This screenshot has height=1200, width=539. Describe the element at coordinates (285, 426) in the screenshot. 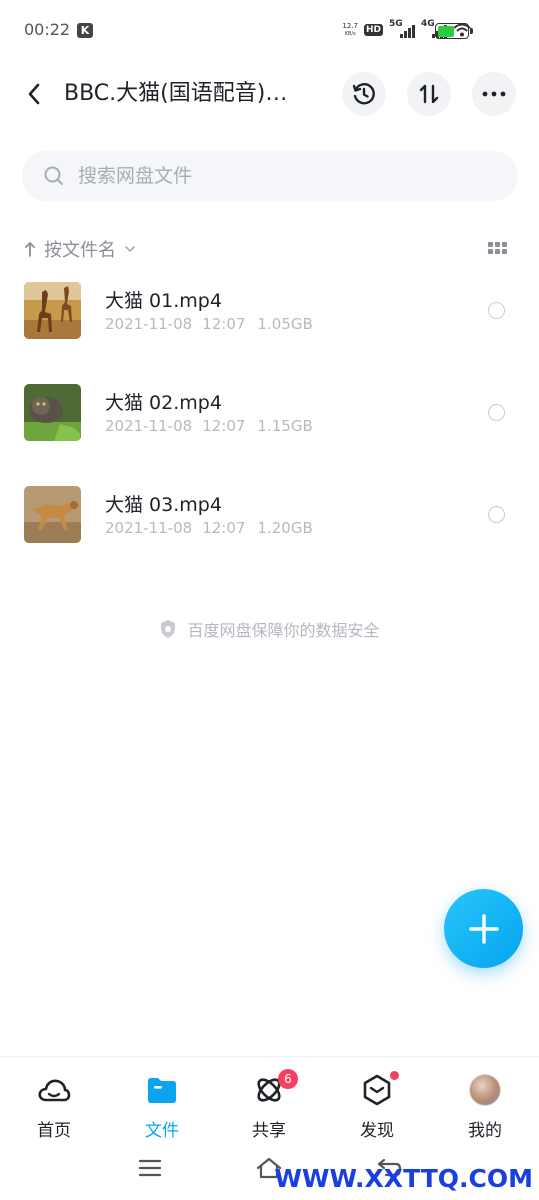

I see `file-size: 1.15GB` at that location.